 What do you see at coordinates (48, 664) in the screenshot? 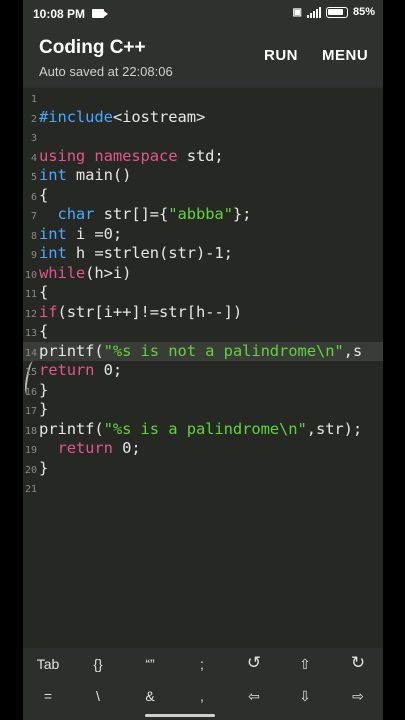
I see `tab-key: Tab` at bounding box center [48, 664].